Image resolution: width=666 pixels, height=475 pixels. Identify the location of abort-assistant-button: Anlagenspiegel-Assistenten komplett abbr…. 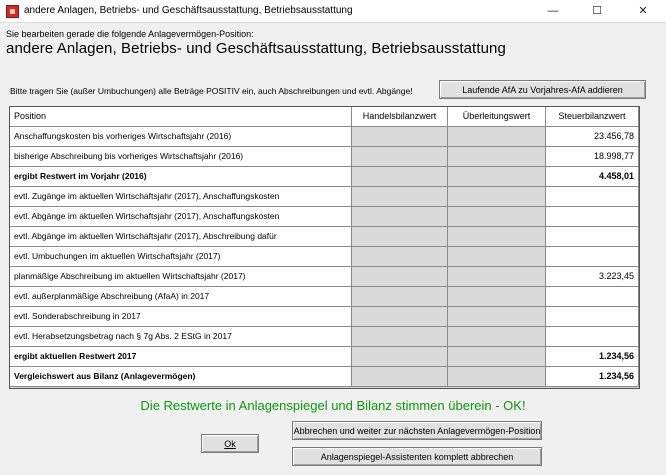
(417, 456).